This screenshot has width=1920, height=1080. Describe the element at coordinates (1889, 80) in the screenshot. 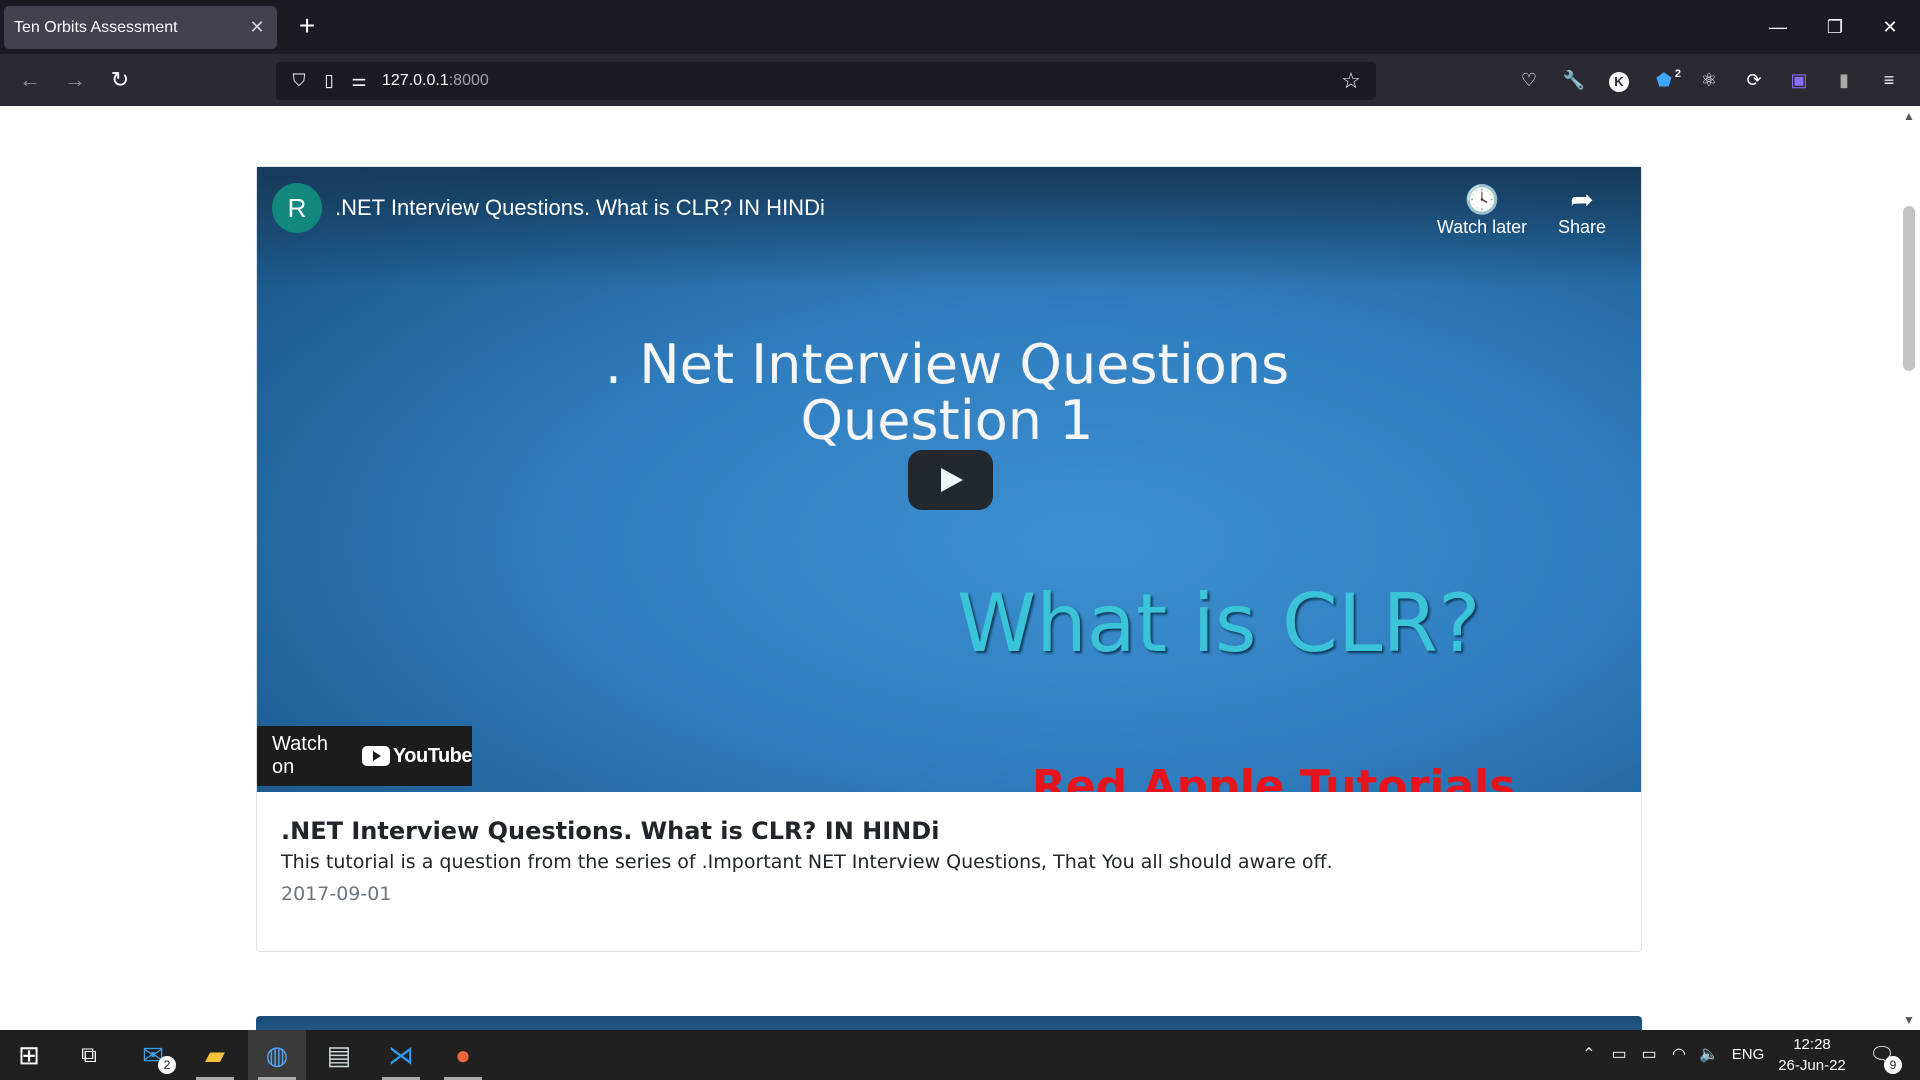

I see `menu-icon: ≡` at that location.